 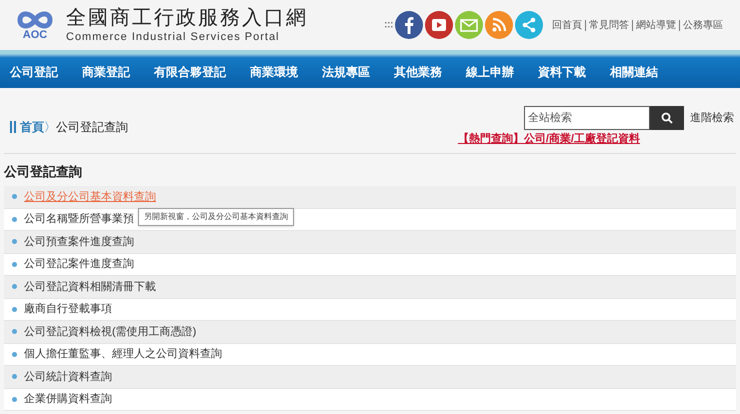 I want to click on list-row: 公司登記資料檢視(需使用工商憑證), so click(x=370, y=332).